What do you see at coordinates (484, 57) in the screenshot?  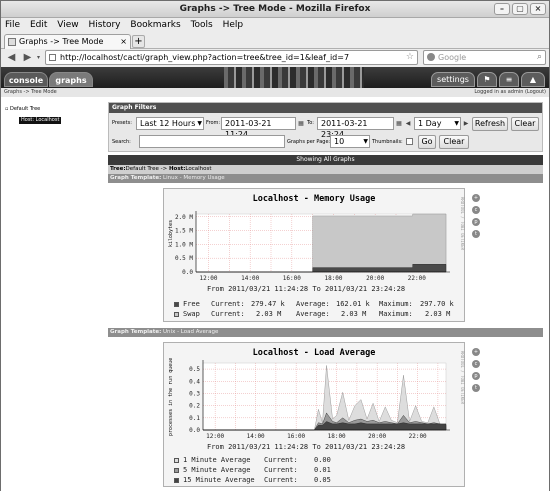 I see `search-bar: Google ⌕` at bounding box center [484, 57].